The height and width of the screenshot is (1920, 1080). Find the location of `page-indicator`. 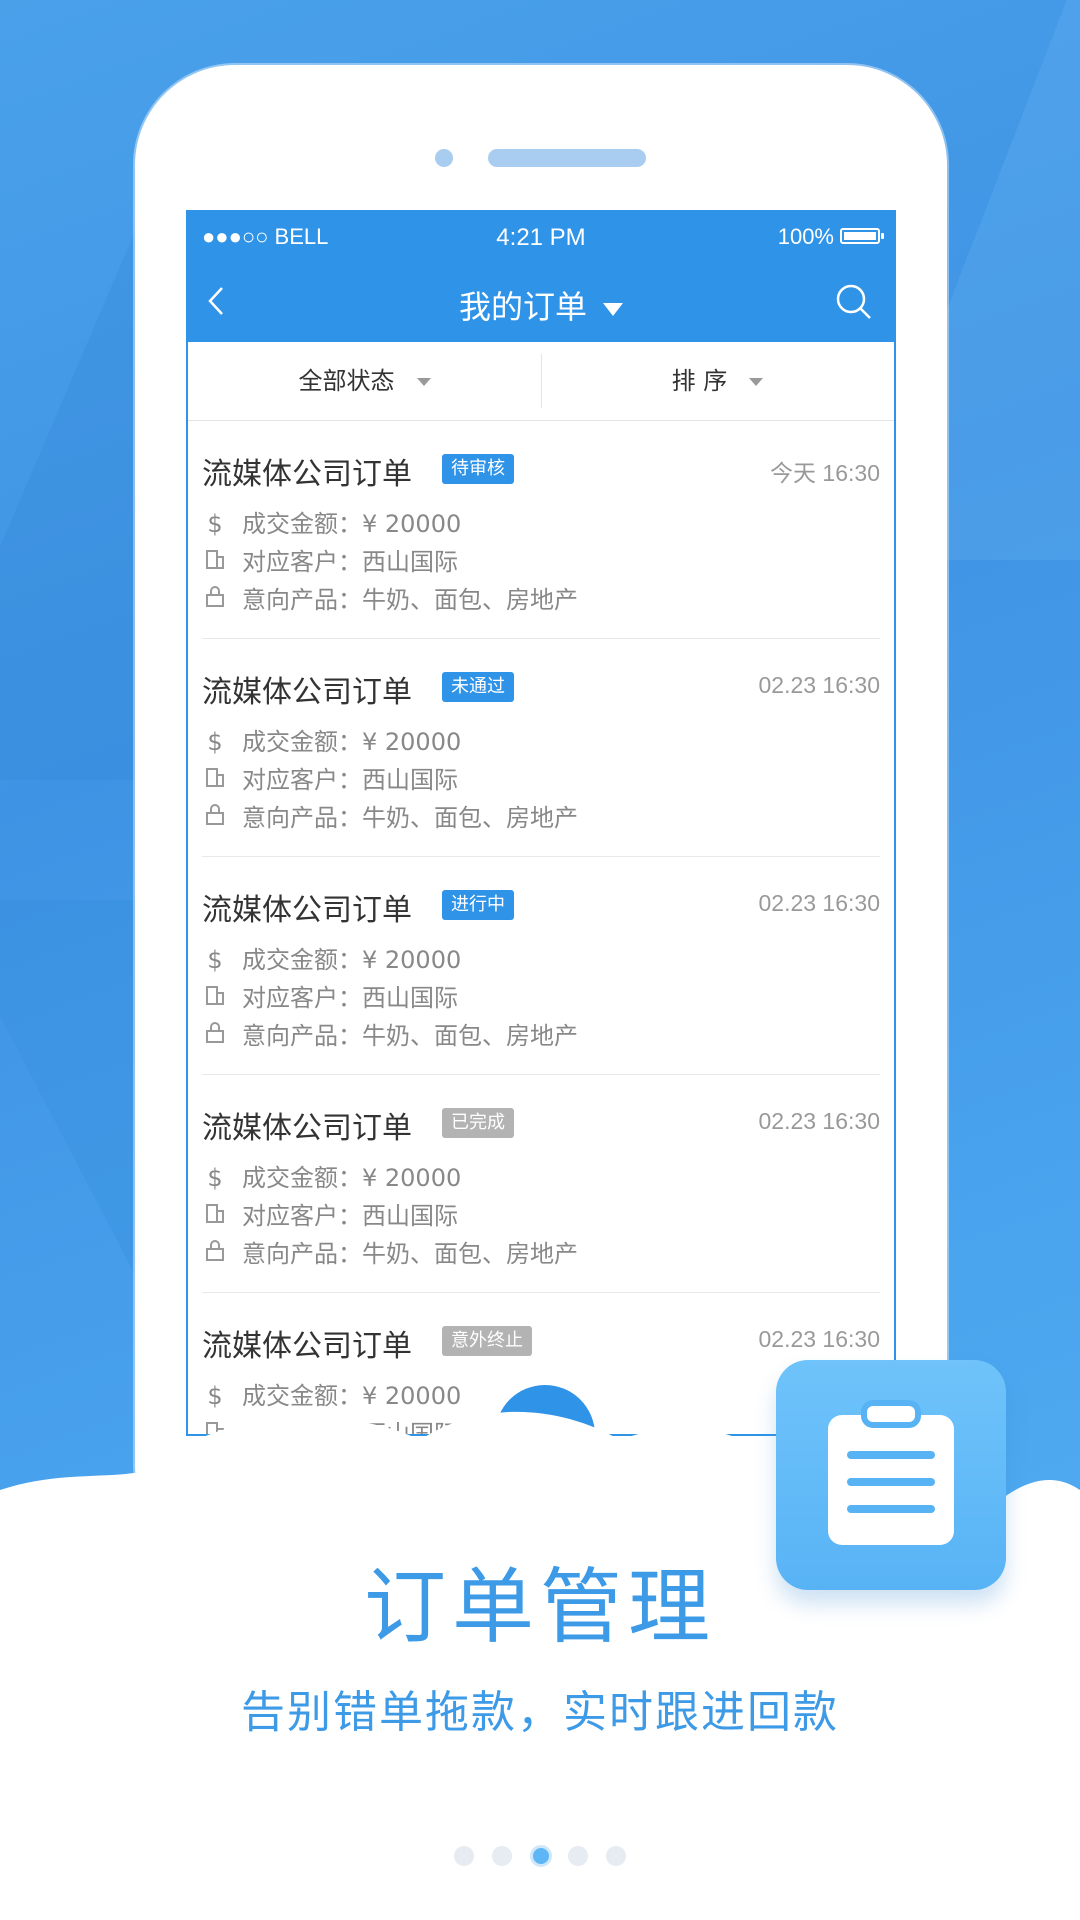

page-indicator is located at coordinates (544, 1856).